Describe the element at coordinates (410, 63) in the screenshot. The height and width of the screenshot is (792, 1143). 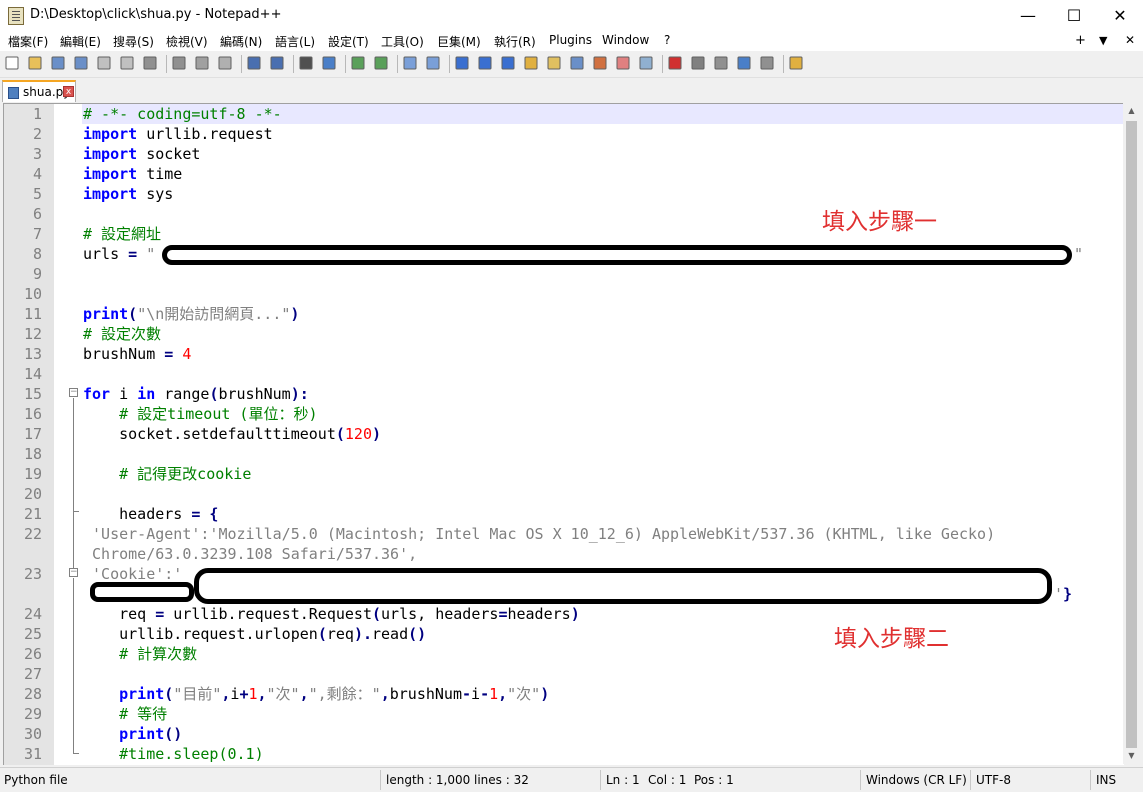
I see `sync-vertical-icon` at that location.